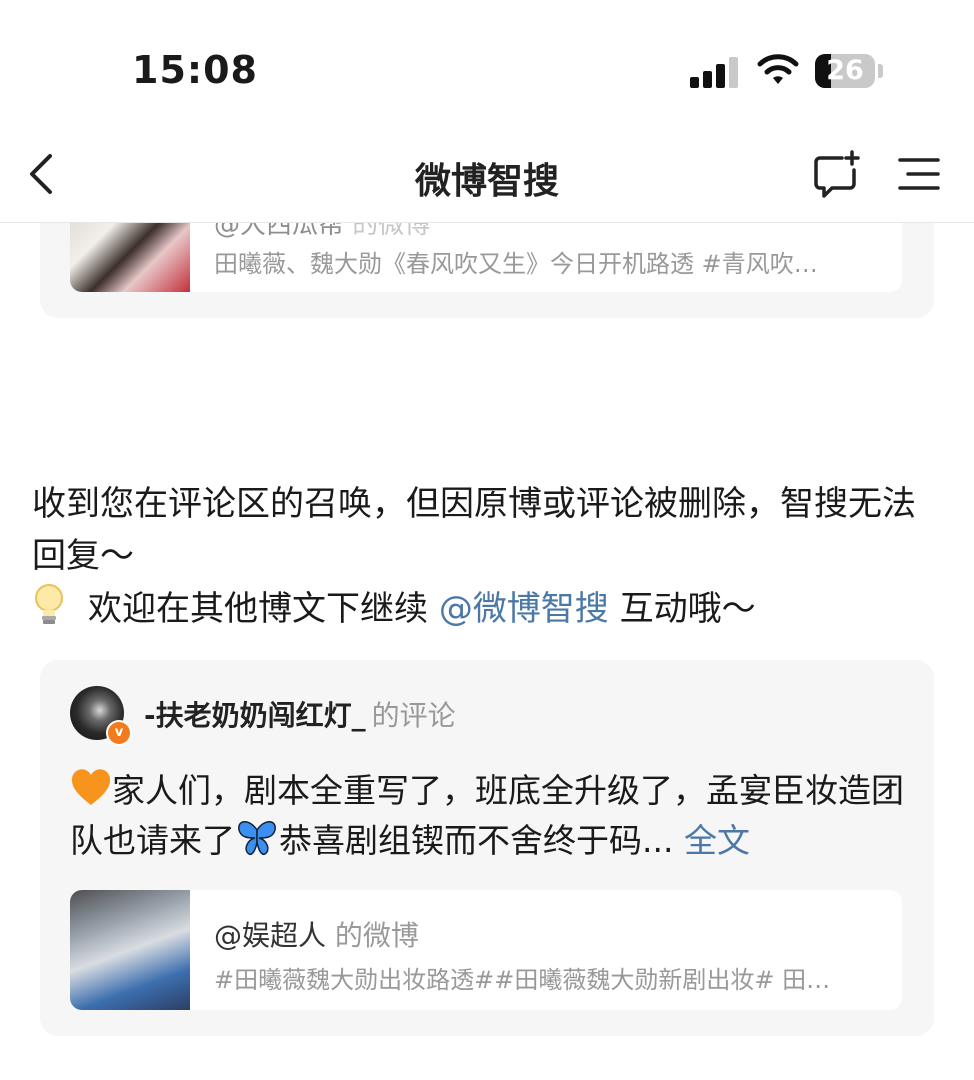 The width and height of the screenshot is (974, 1080). I want to click on butterfly-icon, so click(257, 838).